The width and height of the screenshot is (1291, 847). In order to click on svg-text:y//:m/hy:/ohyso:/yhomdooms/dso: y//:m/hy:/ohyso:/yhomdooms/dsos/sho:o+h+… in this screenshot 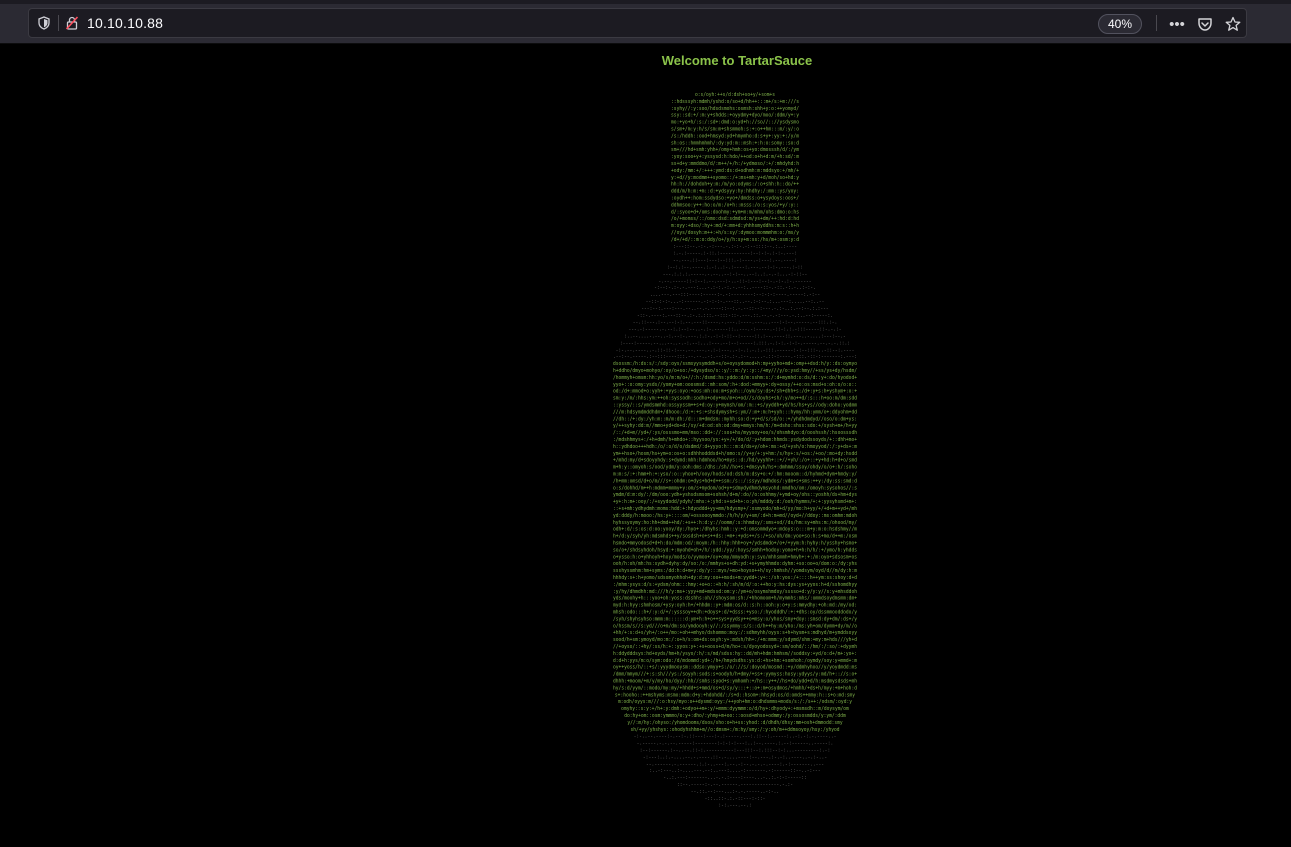, I will do `click(734, 723)`.